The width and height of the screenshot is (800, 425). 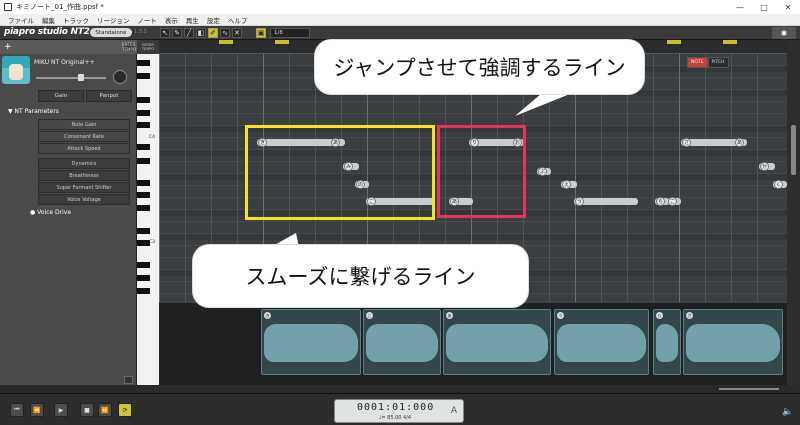 I want to click on time-counter: 0001:01:000 ♩= 85.00 4/4 A, so click(x=399, y=411).